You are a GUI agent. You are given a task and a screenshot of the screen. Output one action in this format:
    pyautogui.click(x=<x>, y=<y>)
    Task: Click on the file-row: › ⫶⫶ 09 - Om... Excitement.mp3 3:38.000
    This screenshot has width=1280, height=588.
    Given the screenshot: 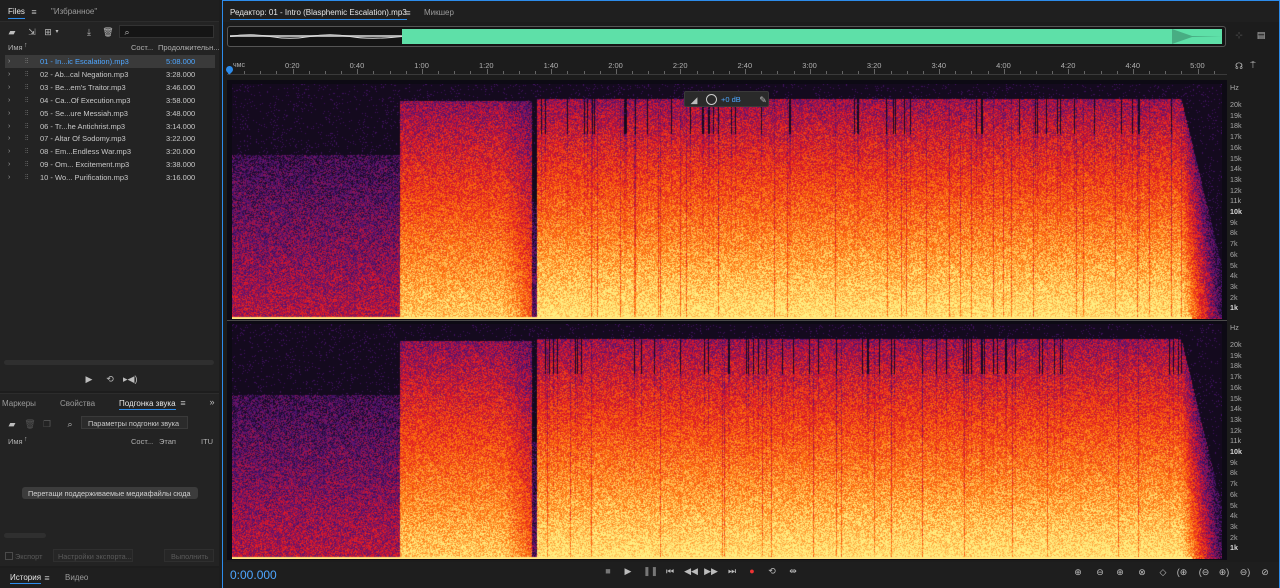 What is the action you would take?
    pyautogui.click(x=110, y=164)
    